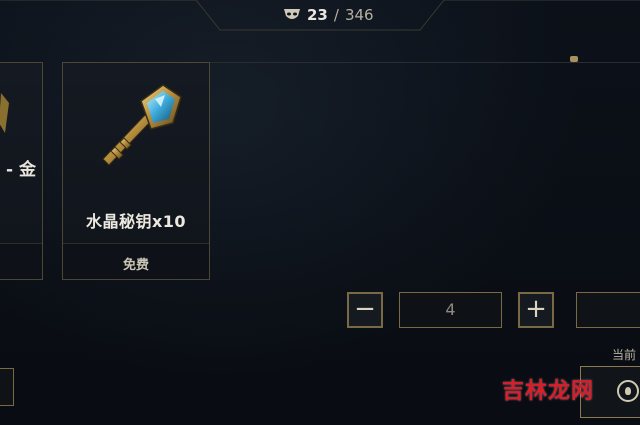 The width and height of the screenshot is (640, 425). I want to click on purchase-option-box, so click(608, 310).